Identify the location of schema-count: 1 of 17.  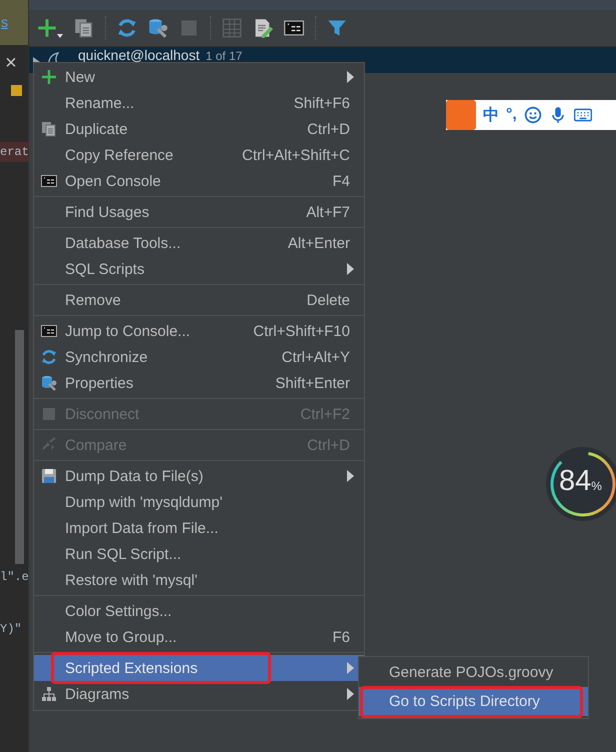
(224, 56).